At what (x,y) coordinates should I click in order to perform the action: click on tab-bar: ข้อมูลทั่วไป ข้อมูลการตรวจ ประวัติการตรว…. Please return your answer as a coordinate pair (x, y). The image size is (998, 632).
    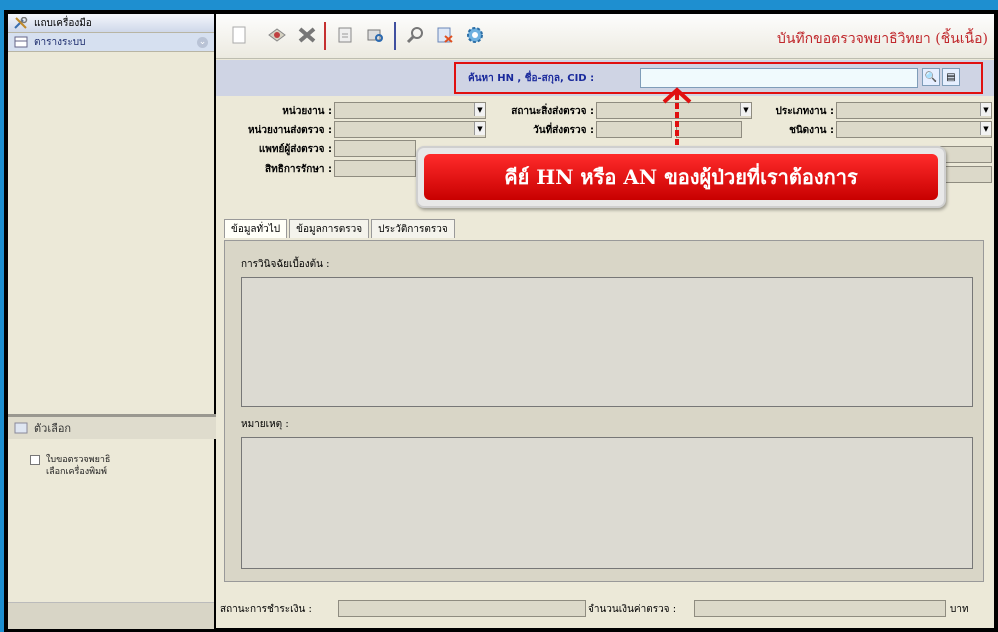
    Looking at the image, I should click on (340, 229).